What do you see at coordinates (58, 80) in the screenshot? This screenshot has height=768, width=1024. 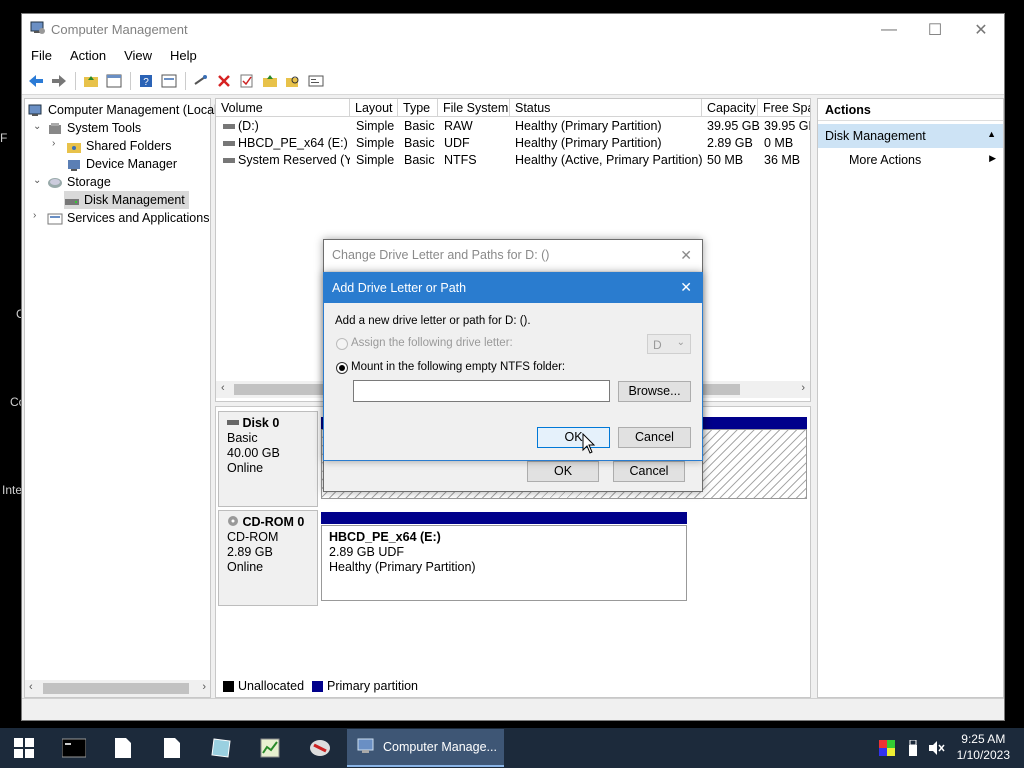 I see `forward-icon` at bounding box center [58, 80].